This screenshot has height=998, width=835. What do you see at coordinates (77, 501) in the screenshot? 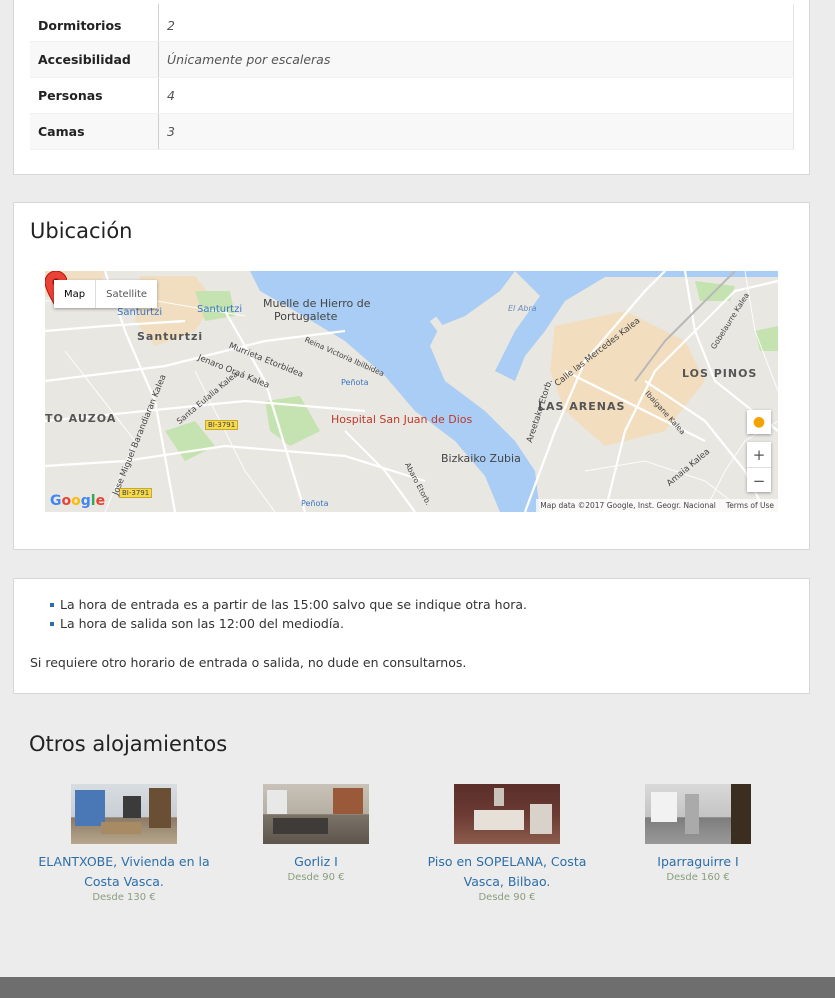
I see `google-logo: Google` at bounding box center [77, 501].